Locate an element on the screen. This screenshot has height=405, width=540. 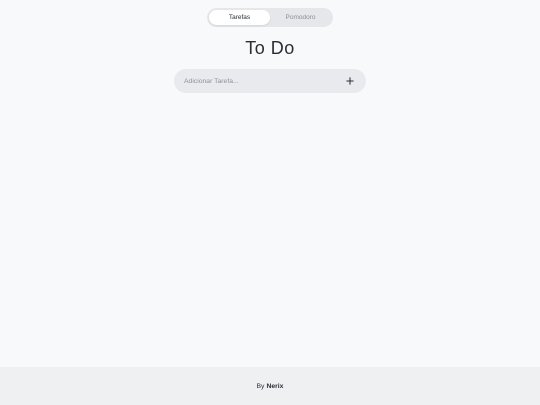
footer: By Nerix is located at coordinates (270, 386).